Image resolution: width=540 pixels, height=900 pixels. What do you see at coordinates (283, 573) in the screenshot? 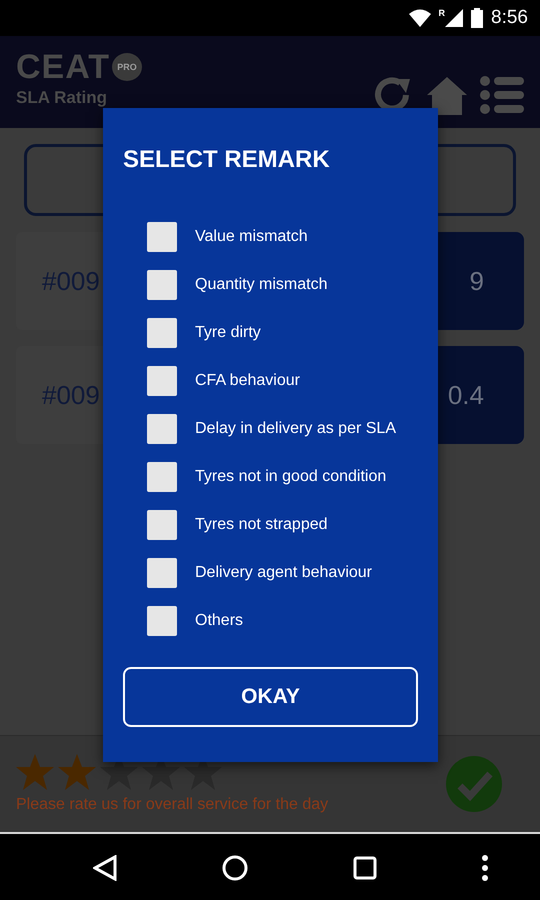
I see `option-label: Delivery agent behaviour` at bounding box center [283, 573].